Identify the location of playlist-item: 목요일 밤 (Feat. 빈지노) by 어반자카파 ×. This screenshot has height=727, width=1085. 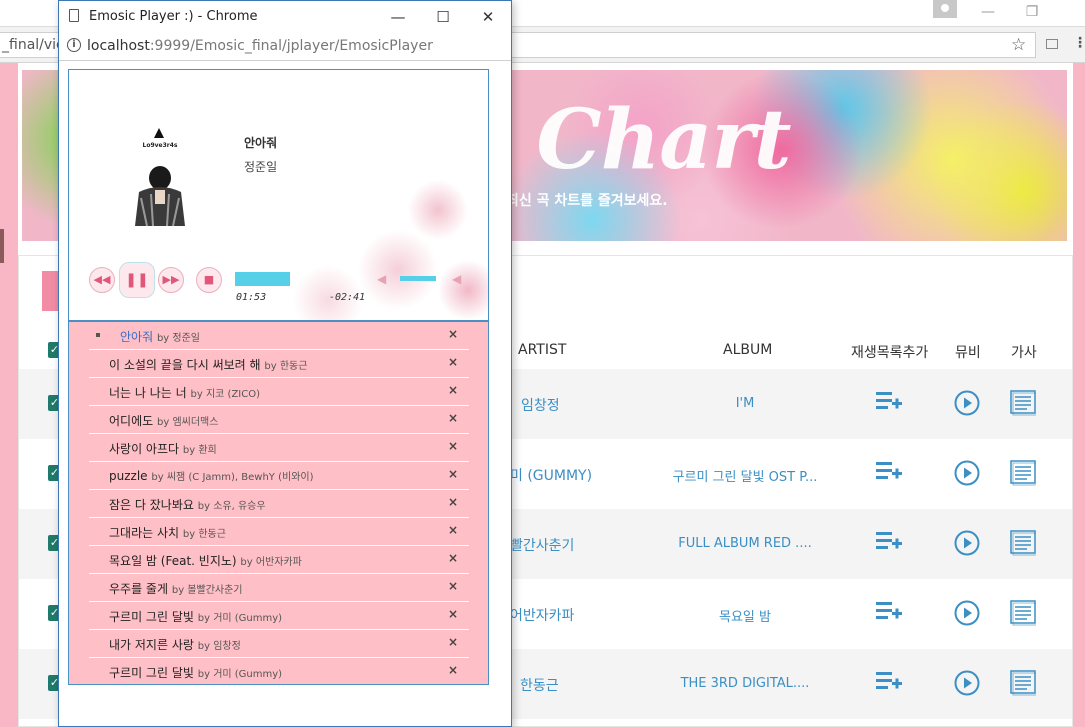
(279, 560).